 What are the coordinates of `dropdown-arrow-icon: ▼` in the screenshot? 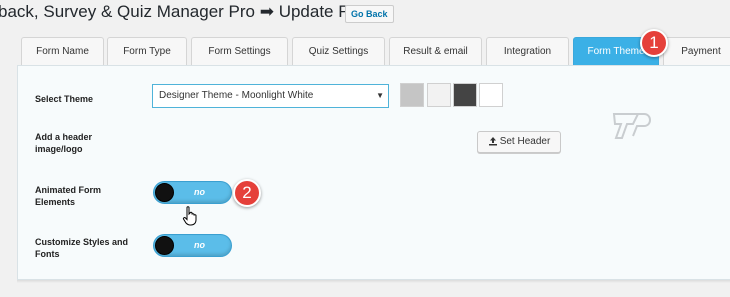 It's located at (380, 95).